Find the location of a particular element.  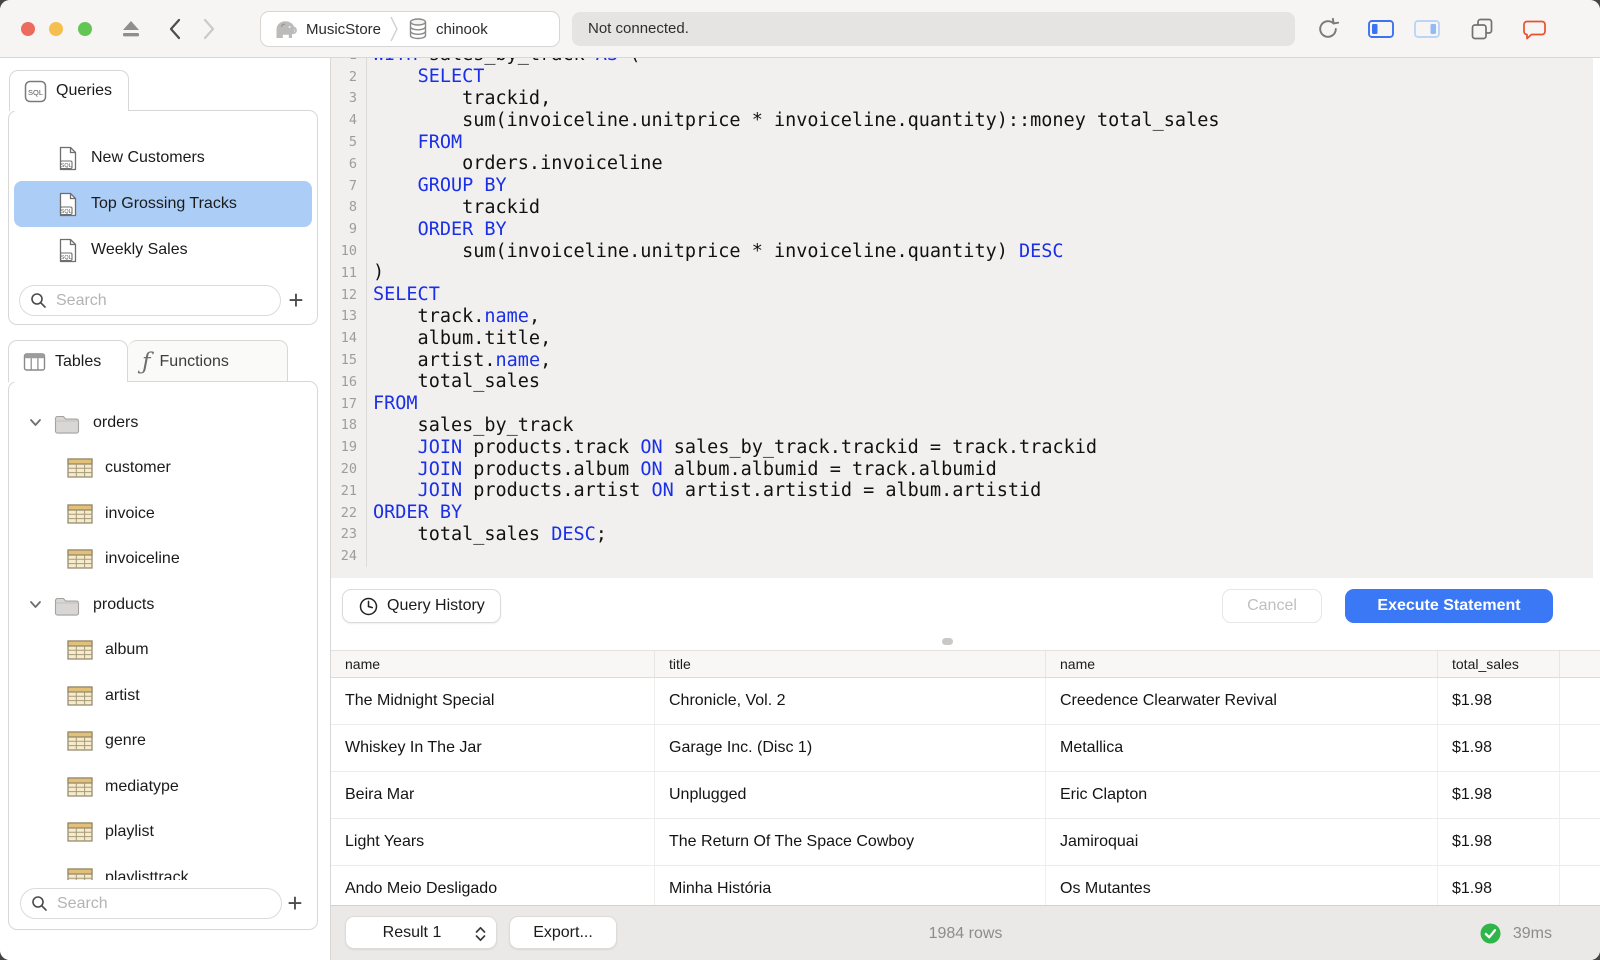

queries-search-input is located at coordinates (162, 300).